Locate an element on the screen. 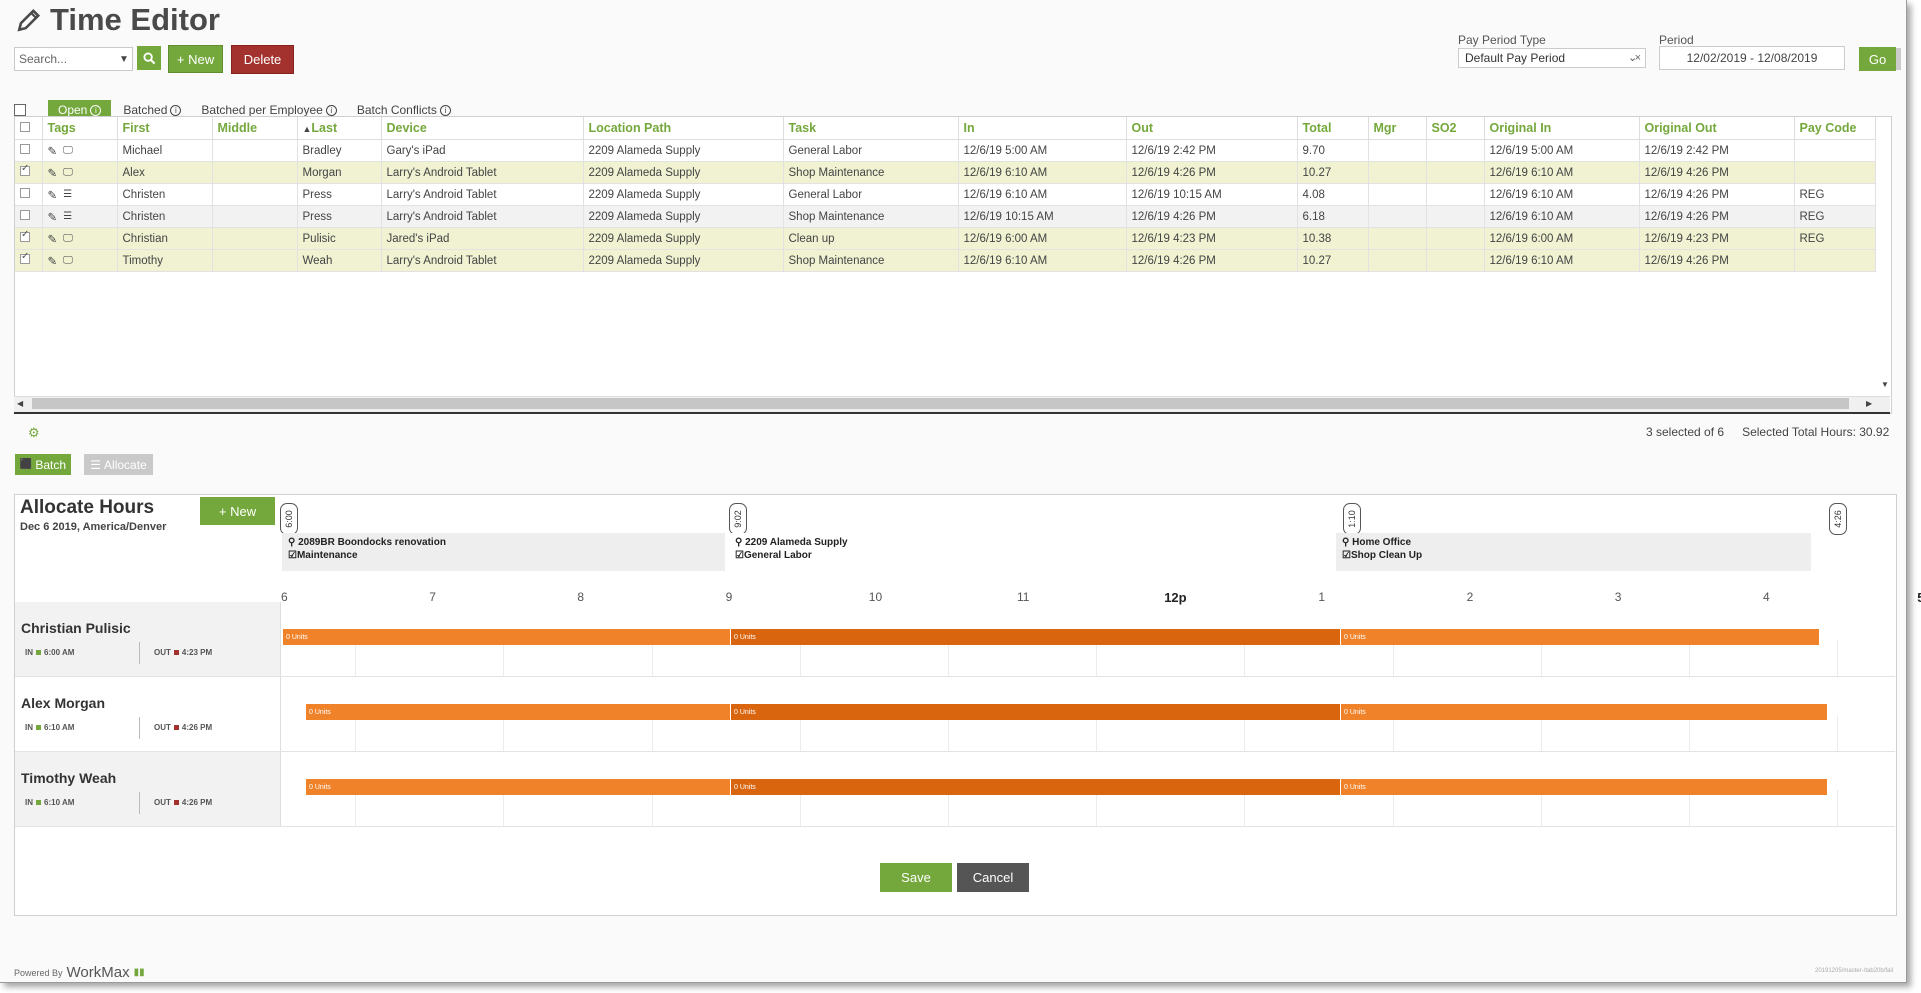  column-header-total: Total is located at coordinates (1333, 128).